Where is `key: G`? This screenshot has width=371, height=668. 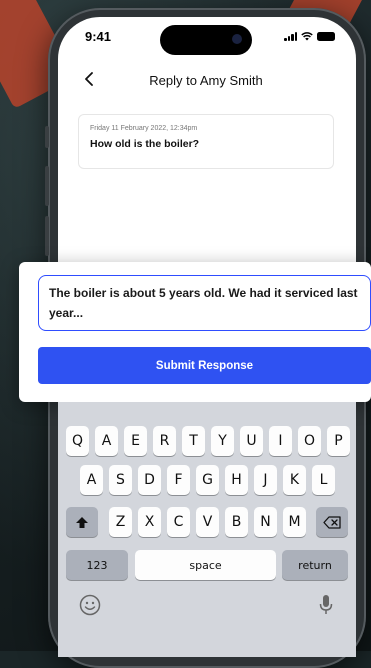
key: G is located at coordinates (207, 480).